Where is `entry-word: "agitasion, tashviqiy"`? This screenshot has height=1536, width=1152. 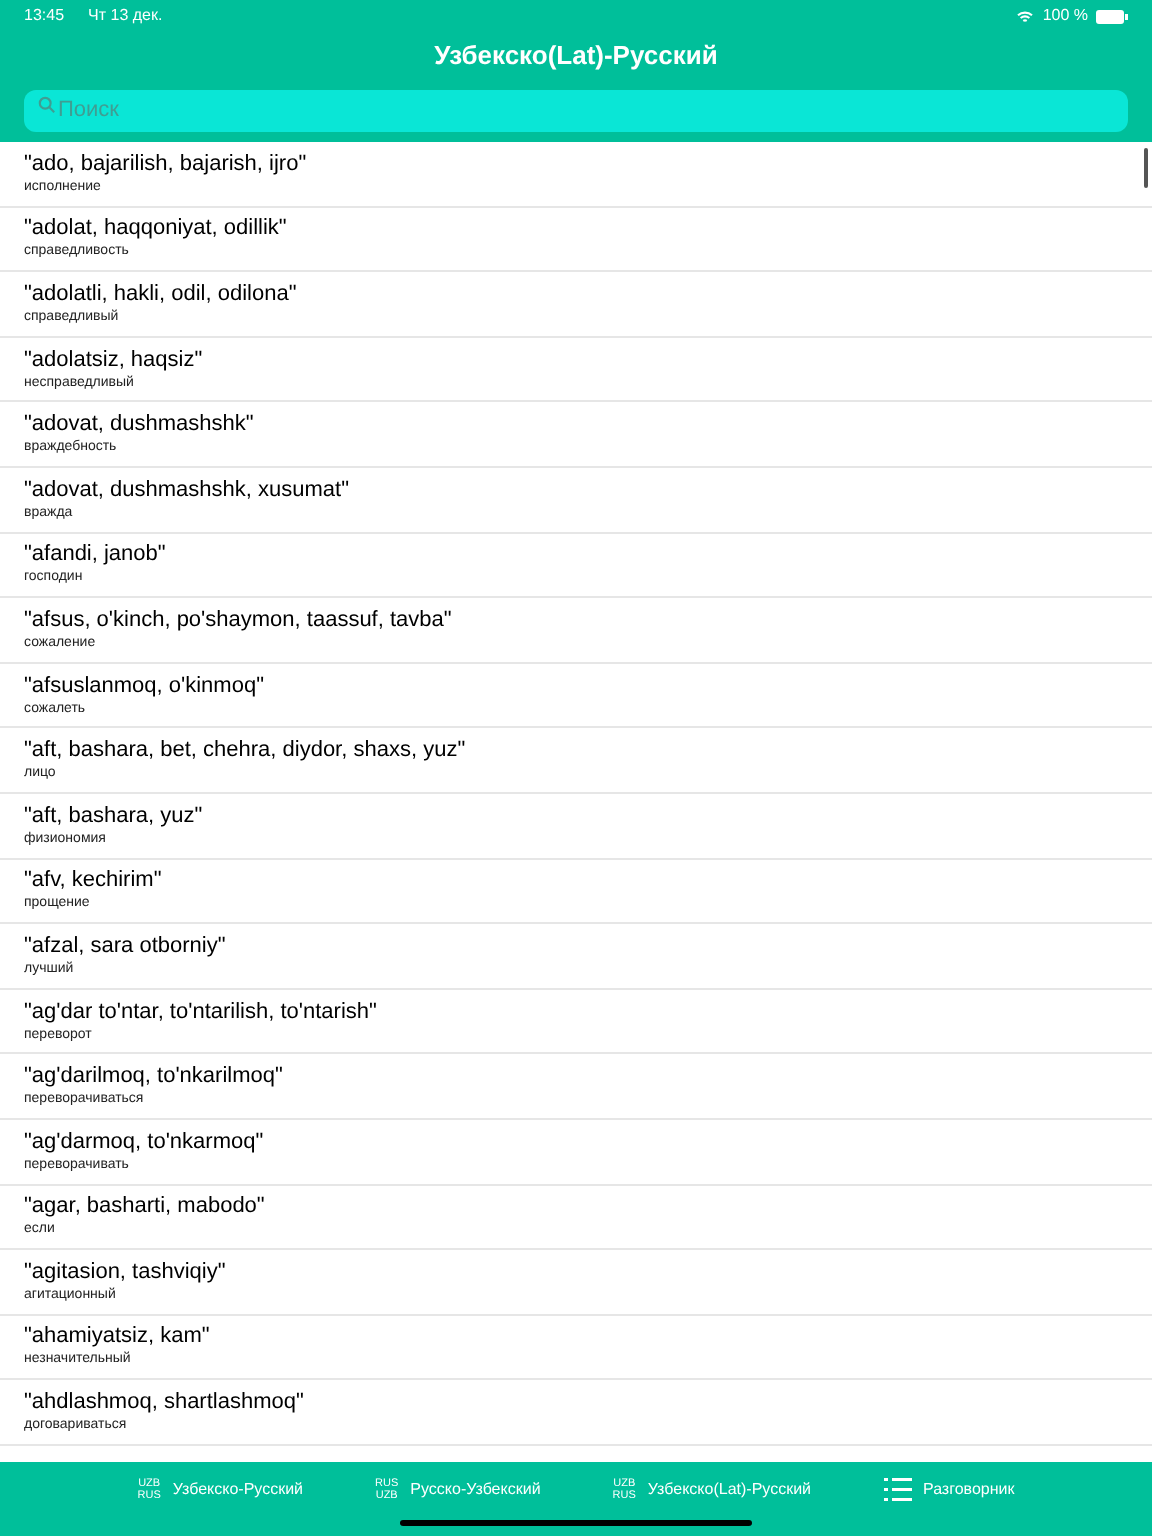 entry-word: "agitasion, tashviqiy" is located at coordinates (125, 1271).